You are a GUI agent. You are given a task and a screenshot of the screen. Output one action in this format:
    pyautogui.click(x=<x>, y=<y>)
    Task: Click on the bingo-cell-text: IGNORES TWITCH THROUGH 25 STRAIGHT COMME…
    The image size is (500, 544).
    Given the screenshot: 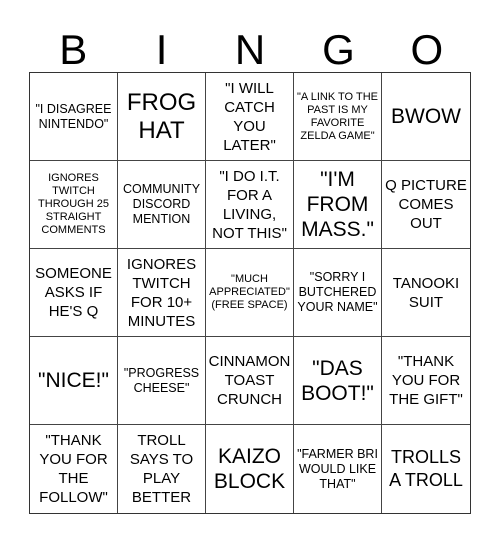 What is the action you would take?
    pyautogui.click(x=73, y=204)
    